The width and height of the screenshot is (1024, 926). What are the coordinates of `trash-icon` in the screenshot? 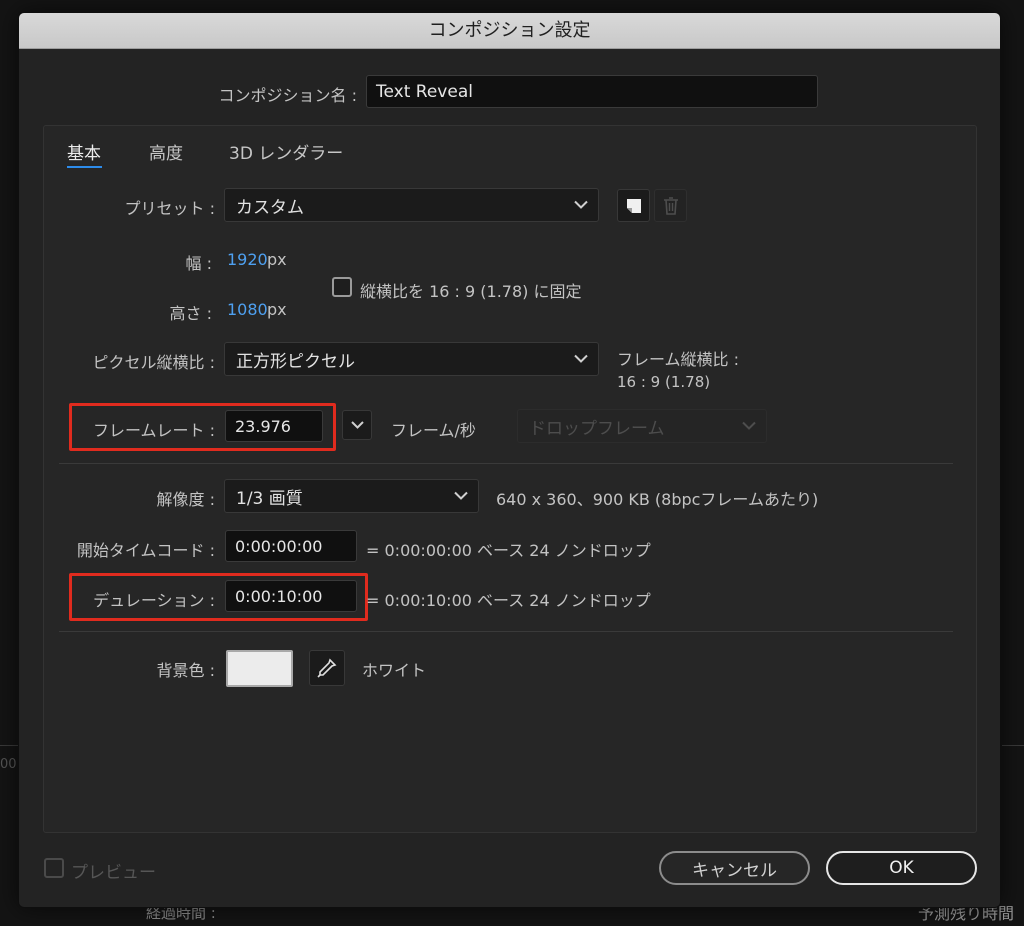 It's located at (670, 205).